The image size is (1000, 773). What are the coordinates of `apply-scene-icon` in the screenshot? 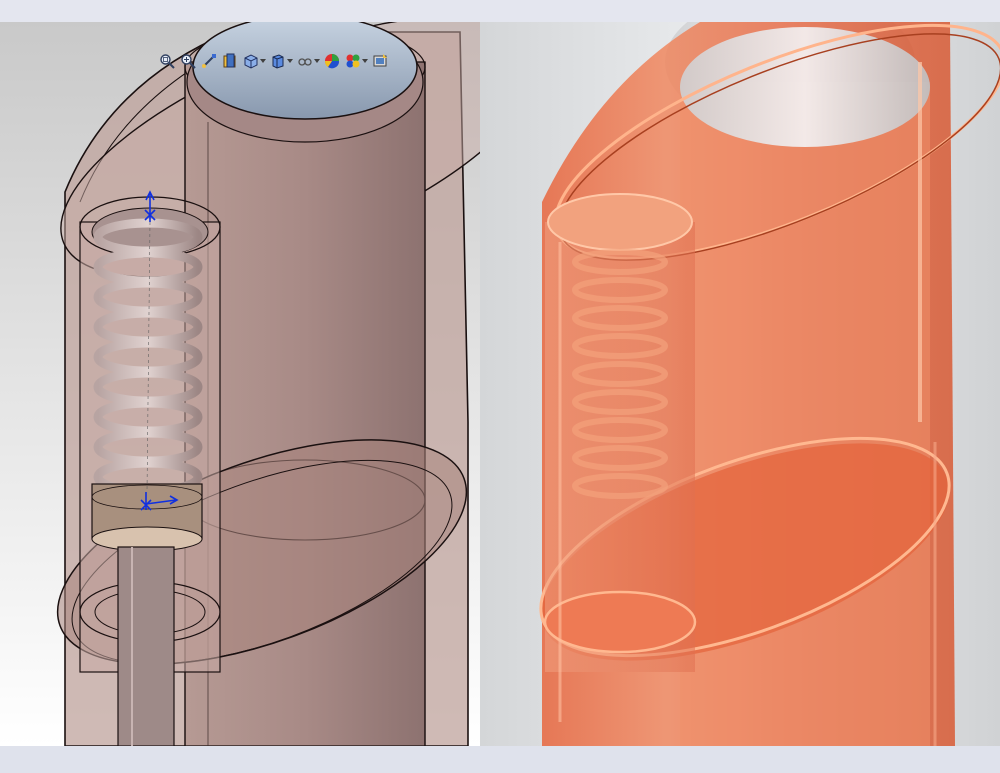 It's located at (353, 61).